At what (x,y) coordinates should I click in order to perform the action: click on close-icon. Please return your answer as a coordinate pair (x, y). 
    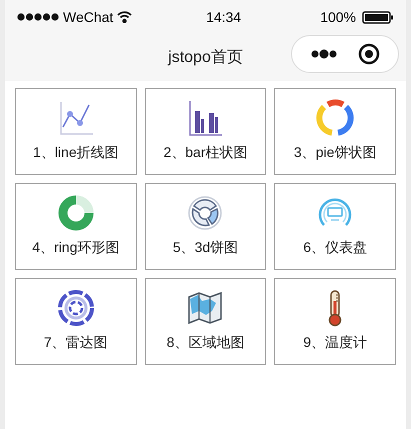
    Looking at the image, I should click on (369, 54).